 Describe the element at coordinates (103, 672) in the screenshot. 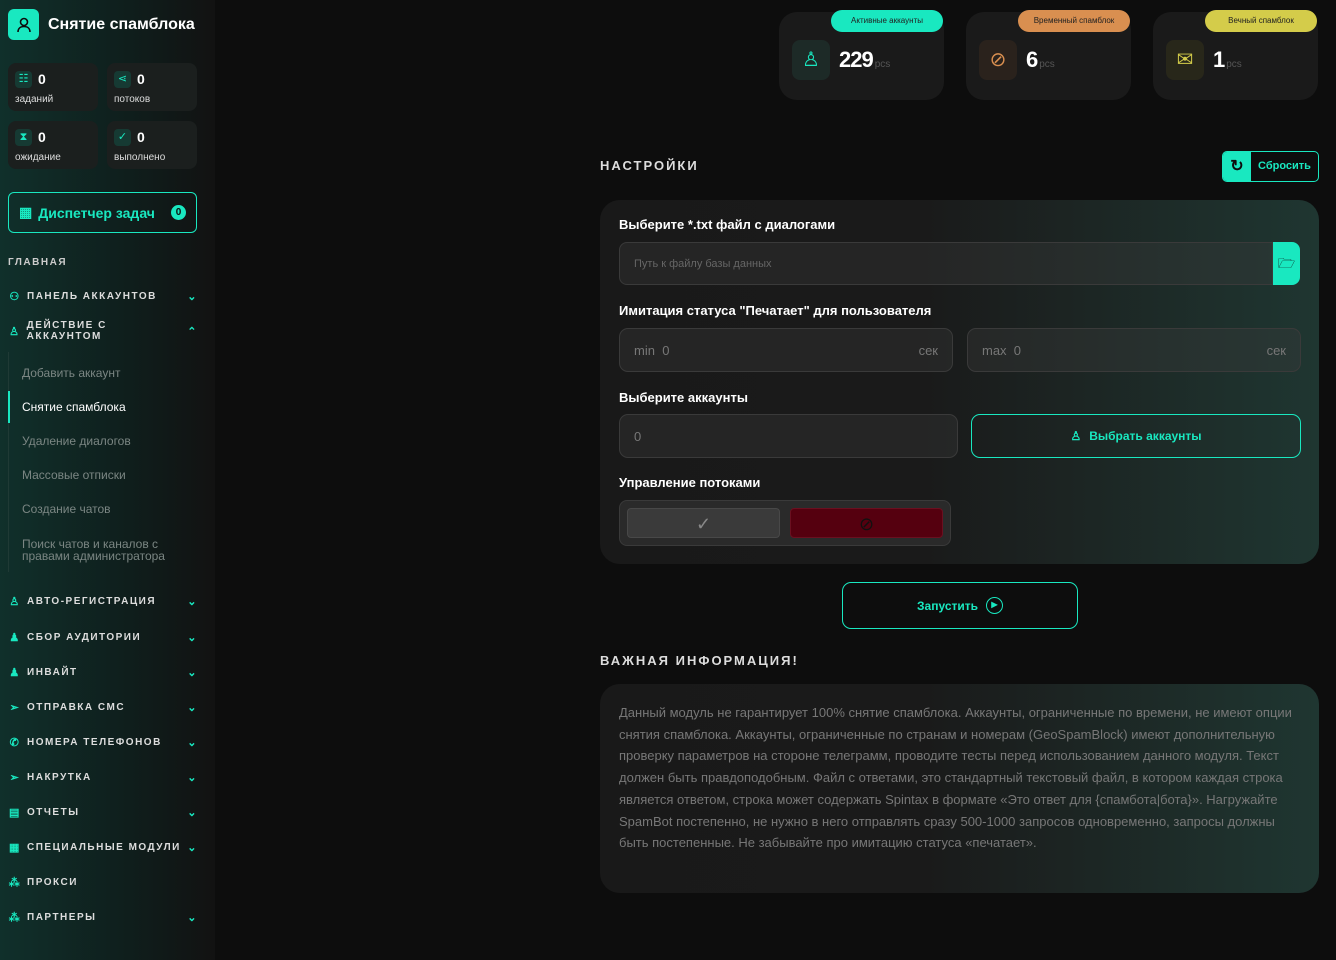

I see `nav-item-invite: ♟ ИНВАЙТ ⌄` at that location.